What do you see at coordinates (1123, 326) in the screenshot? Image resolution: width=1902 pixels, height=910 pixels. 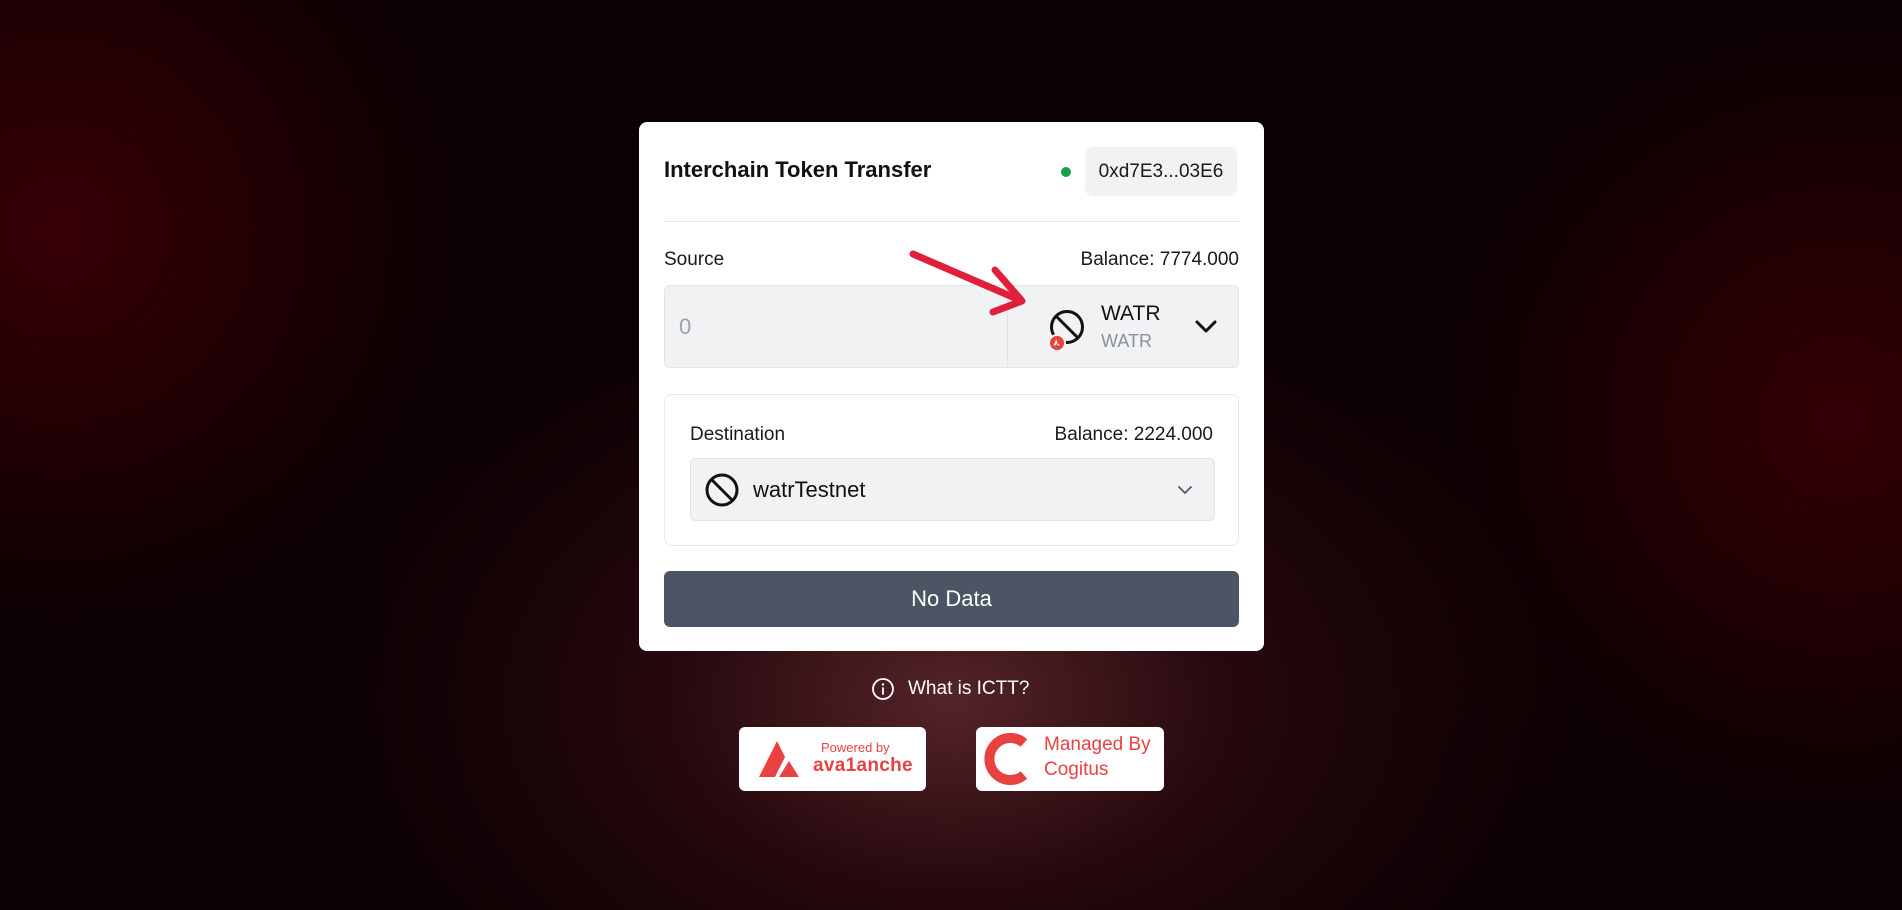 I see `token-select: WATR WATR` at bounding box center [1123, 326].